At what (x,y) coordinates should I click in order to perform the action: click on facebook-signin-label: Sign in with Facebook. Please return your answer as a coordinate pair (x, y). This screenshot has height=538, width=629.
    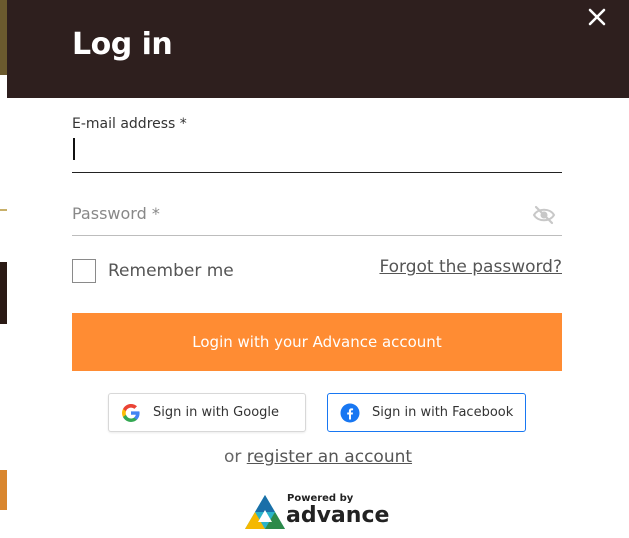
    Looking at the image, I should click on (443, 412).